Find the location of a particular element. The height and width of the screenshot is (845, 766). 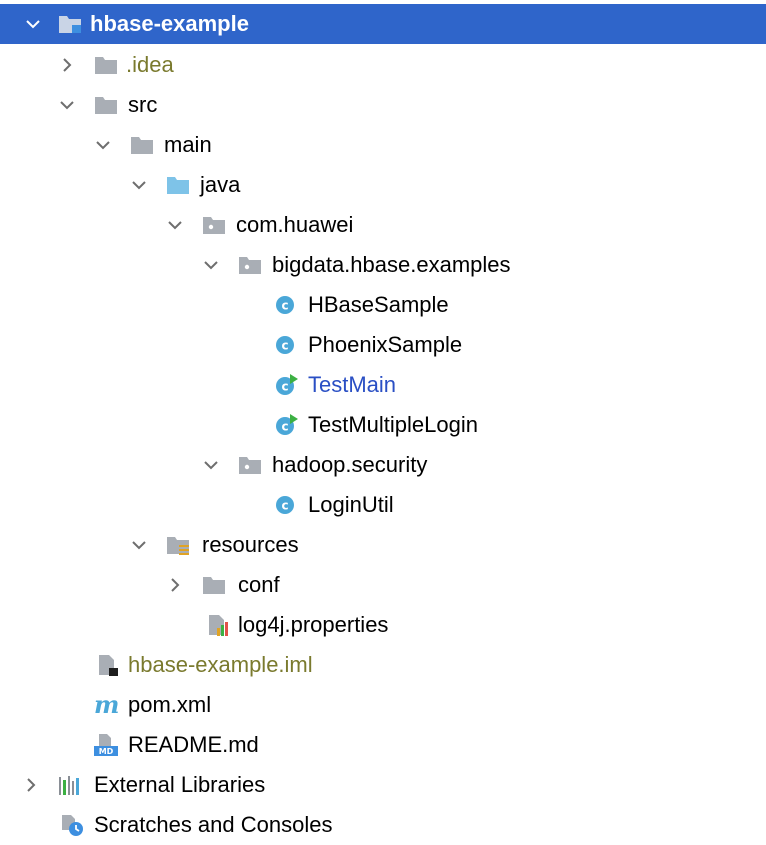

tree-item-label: conf is located at coordinates (259, 584).